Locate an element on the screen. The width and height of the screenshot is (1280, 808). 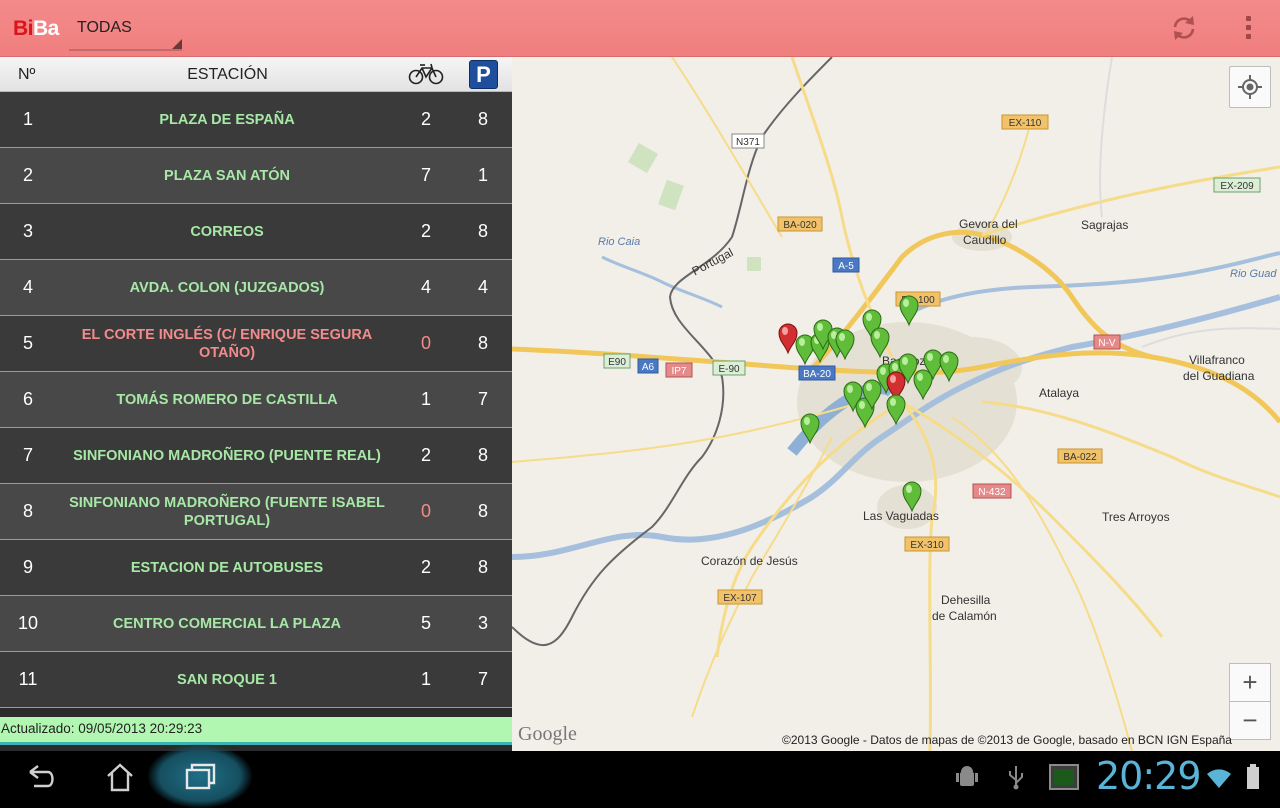
road-label: A6 is located at coordinates (648, 367).